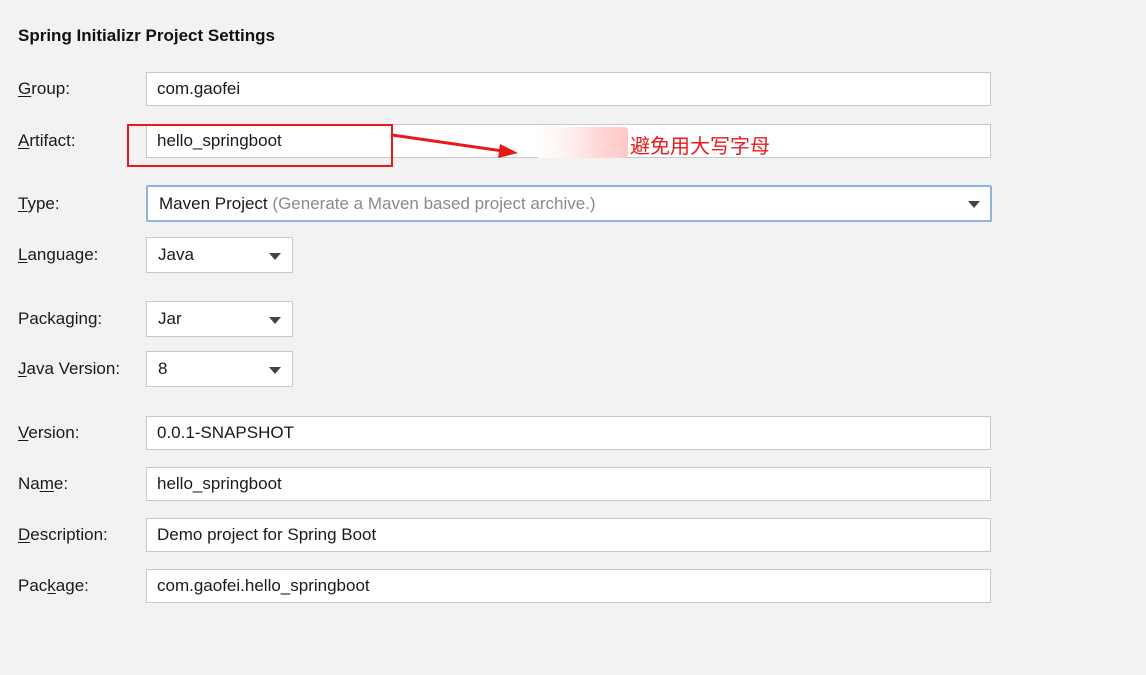 This screenshot has width=1146, height=675. I want to click on version-label: Version:, so click(49, 432).